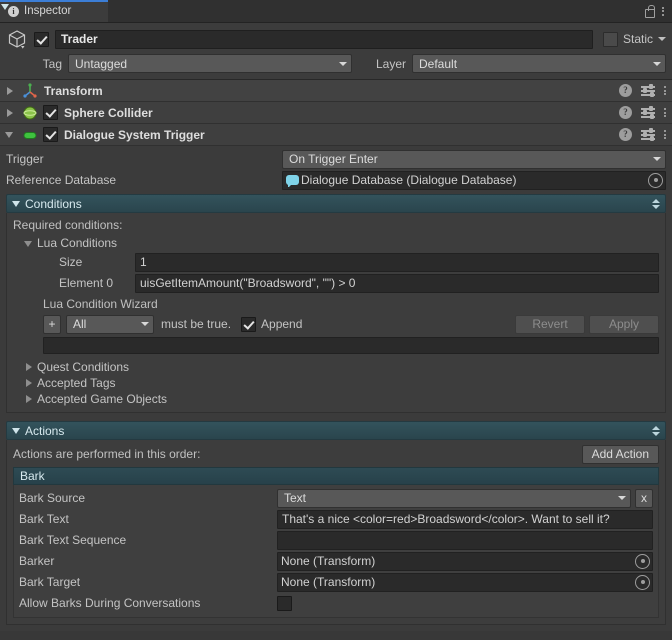 This screenshot has width=672, height=640. What do you see at coordinates (620, 454) in the screenshot?
I see `add-action-button: Add Action` at bounding box center [620, 454].